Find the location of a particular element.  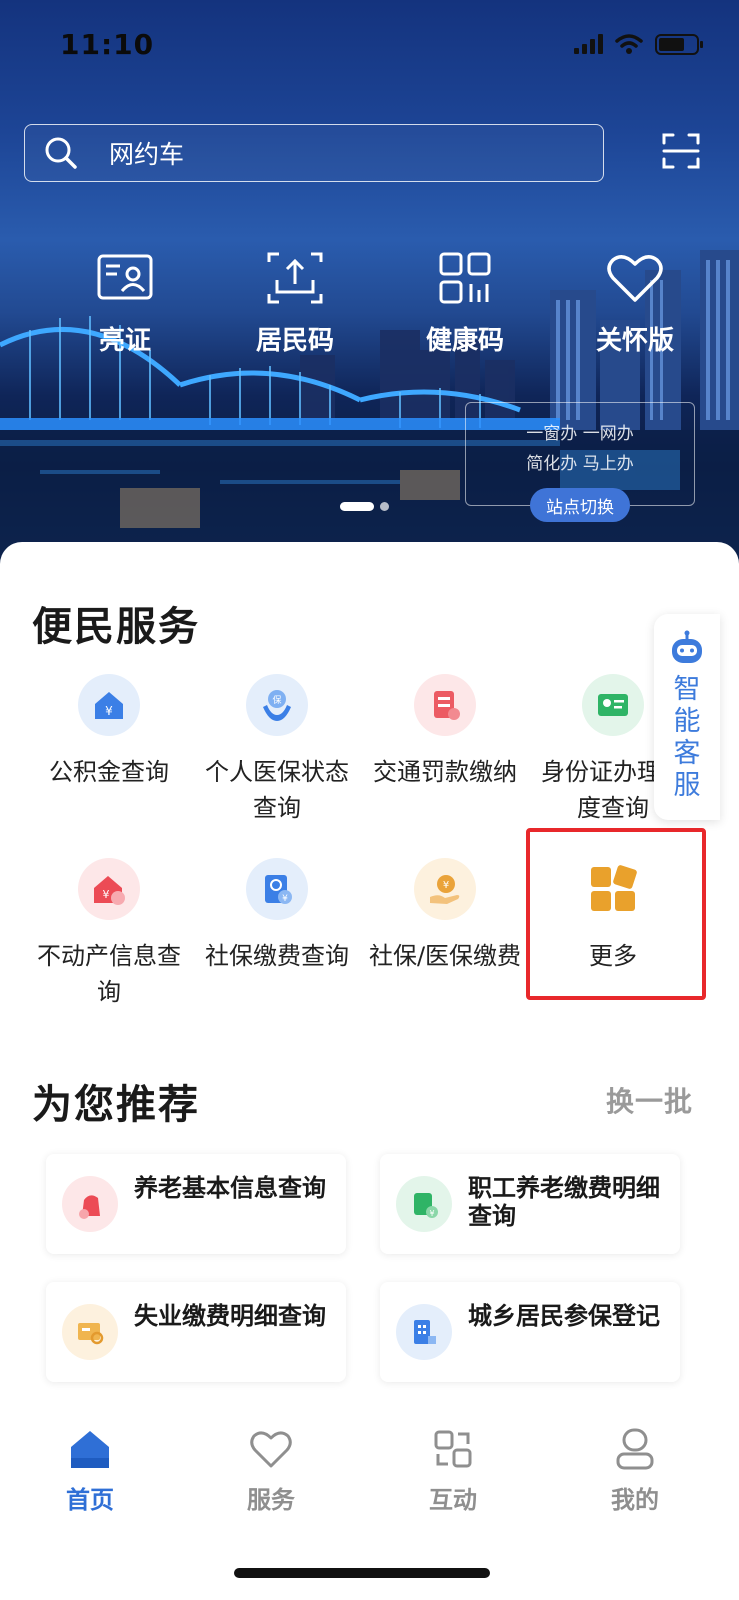

quick-action-resident-code: 居民码 is located at coordinates (295, 302).